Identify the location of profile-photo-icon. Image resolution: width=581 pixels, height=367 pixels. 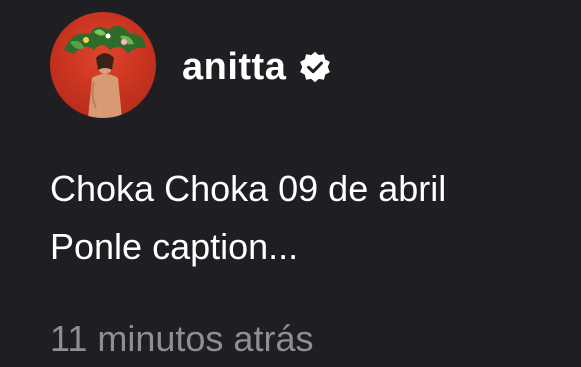
(105, 71).